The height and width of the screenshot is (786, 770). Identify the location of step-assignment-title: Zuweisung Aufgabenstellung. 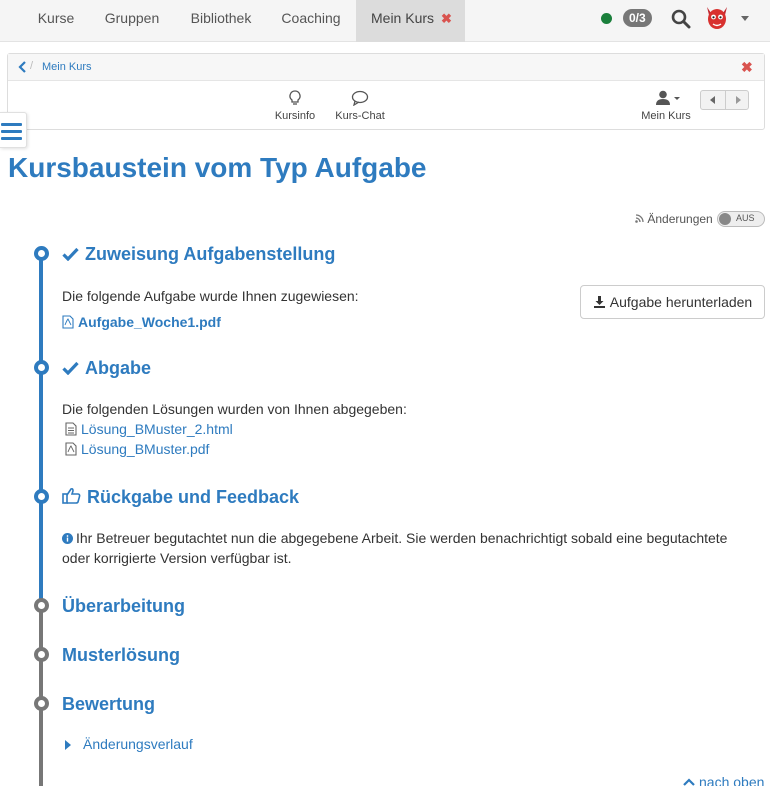
(210, 254).